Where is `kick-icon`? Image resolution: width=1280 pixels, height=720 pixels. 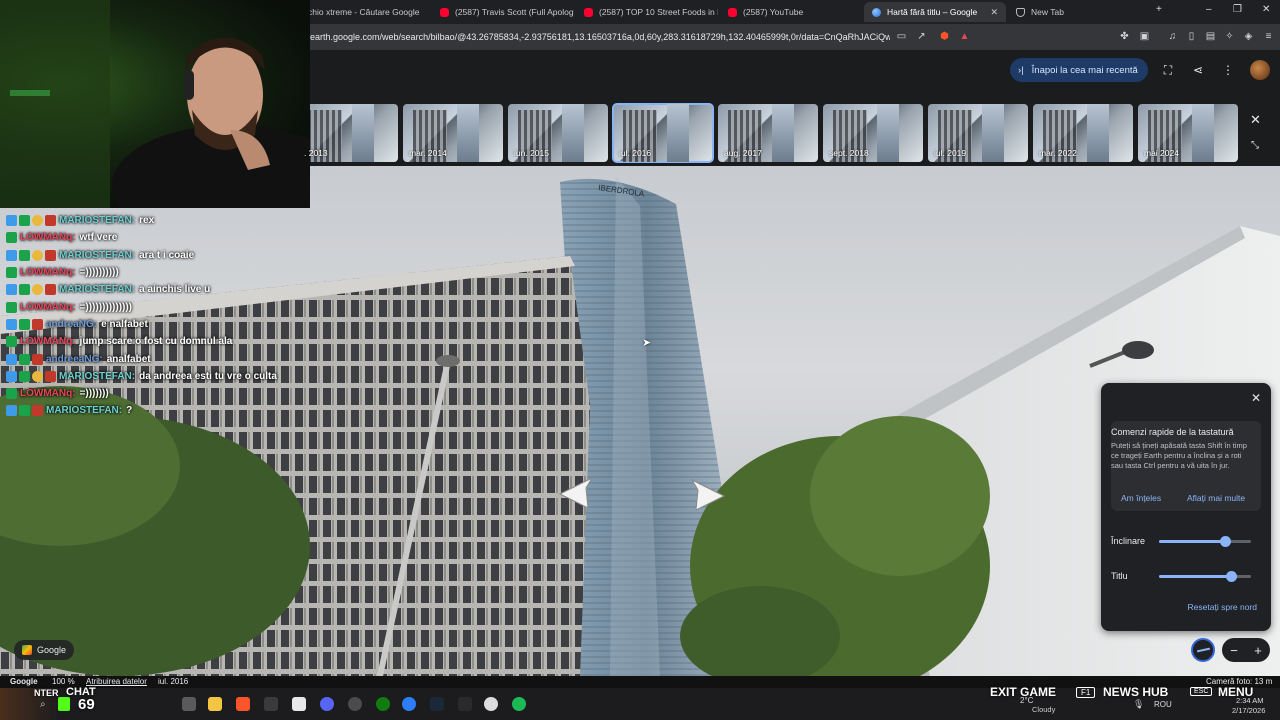 kick-icon is located at coordinates (64, 704).